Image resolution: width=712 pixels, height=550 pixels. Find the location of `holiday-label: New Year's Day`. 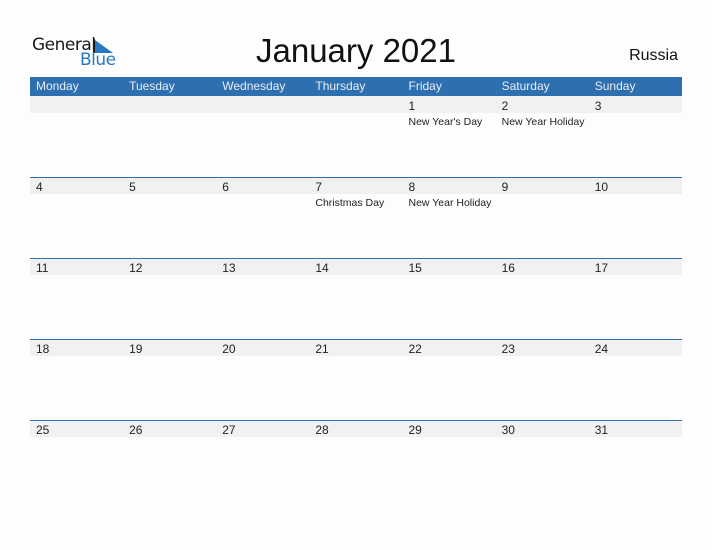

holiday-label: New Year's Day is located at coordinates (445, 122).